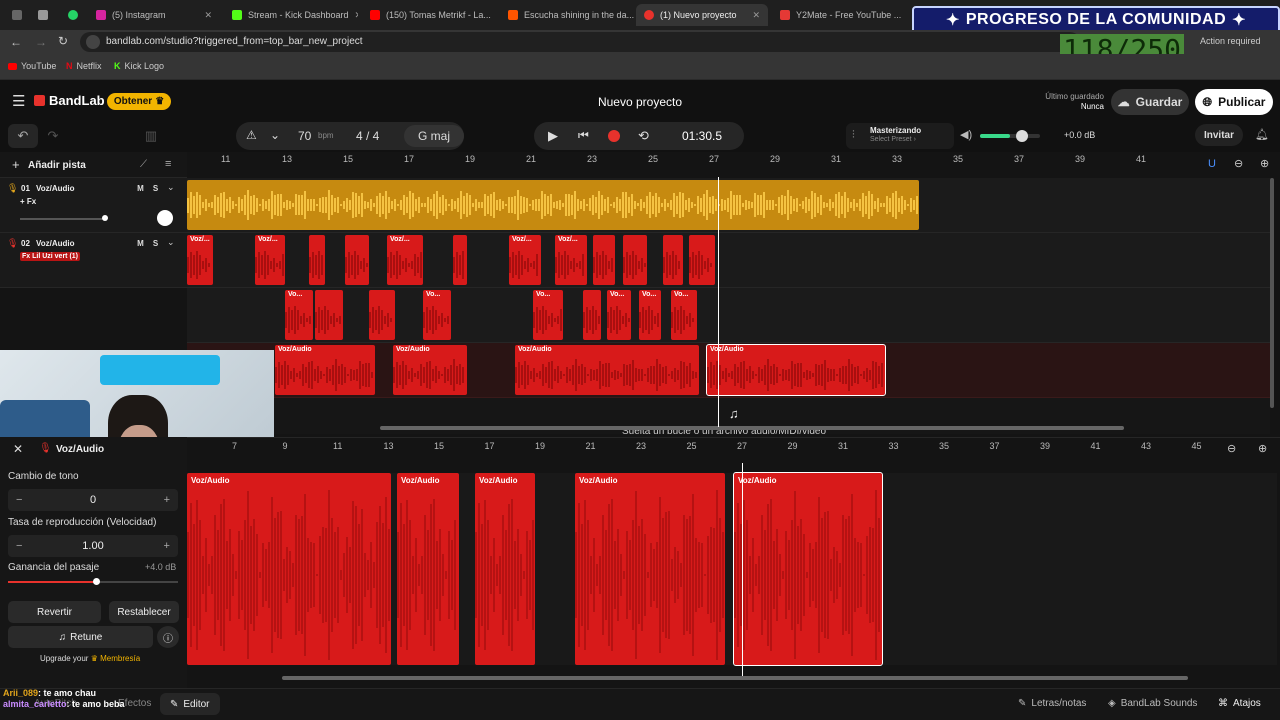  Describe the element at coordinates (839, 15) in the screenshot. I see `tab-y2mate: Y2Mate - Free YouTube ...✕` at that location.